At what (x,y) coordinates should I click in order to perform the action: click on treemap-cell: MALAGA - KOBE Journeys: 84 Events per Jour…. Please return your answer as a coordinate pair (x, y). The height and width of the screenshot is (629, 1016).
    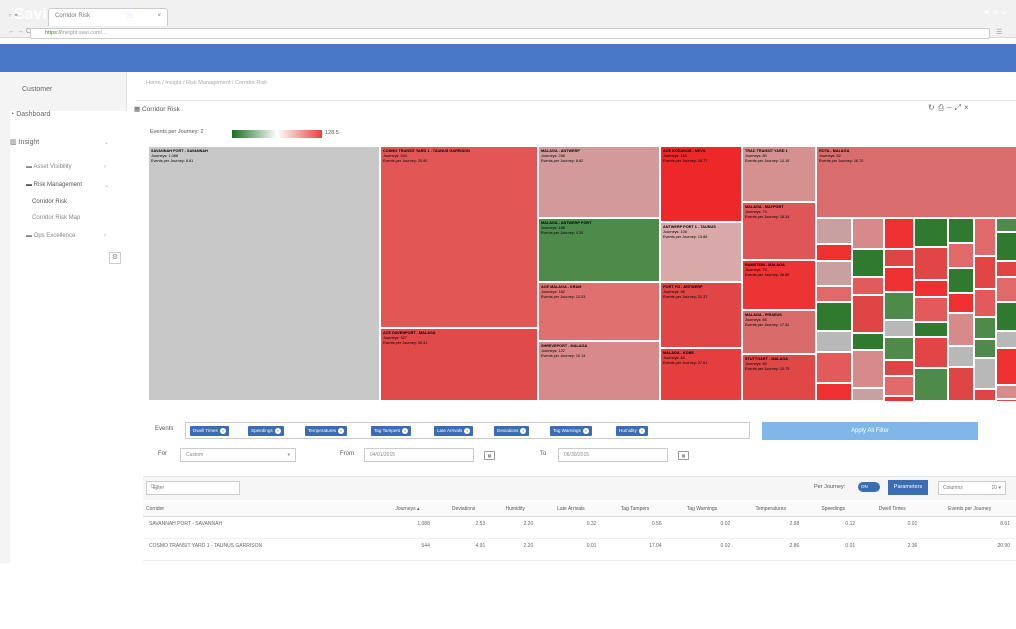
    Looking at the image, I should click on (701, 374).